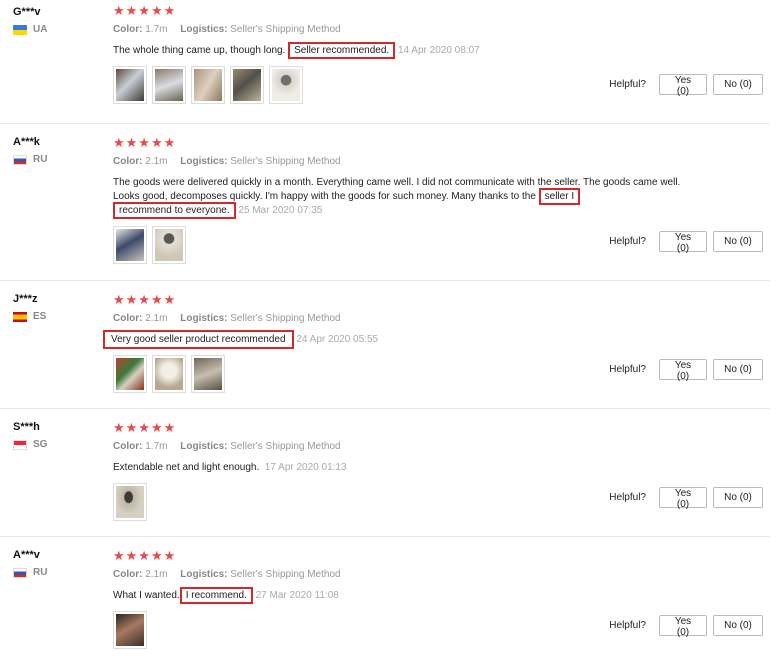  Describe the element at coordinates (342, 50) in the screenshot. I see `review-text-highlight: Seller recommended.` at that location.